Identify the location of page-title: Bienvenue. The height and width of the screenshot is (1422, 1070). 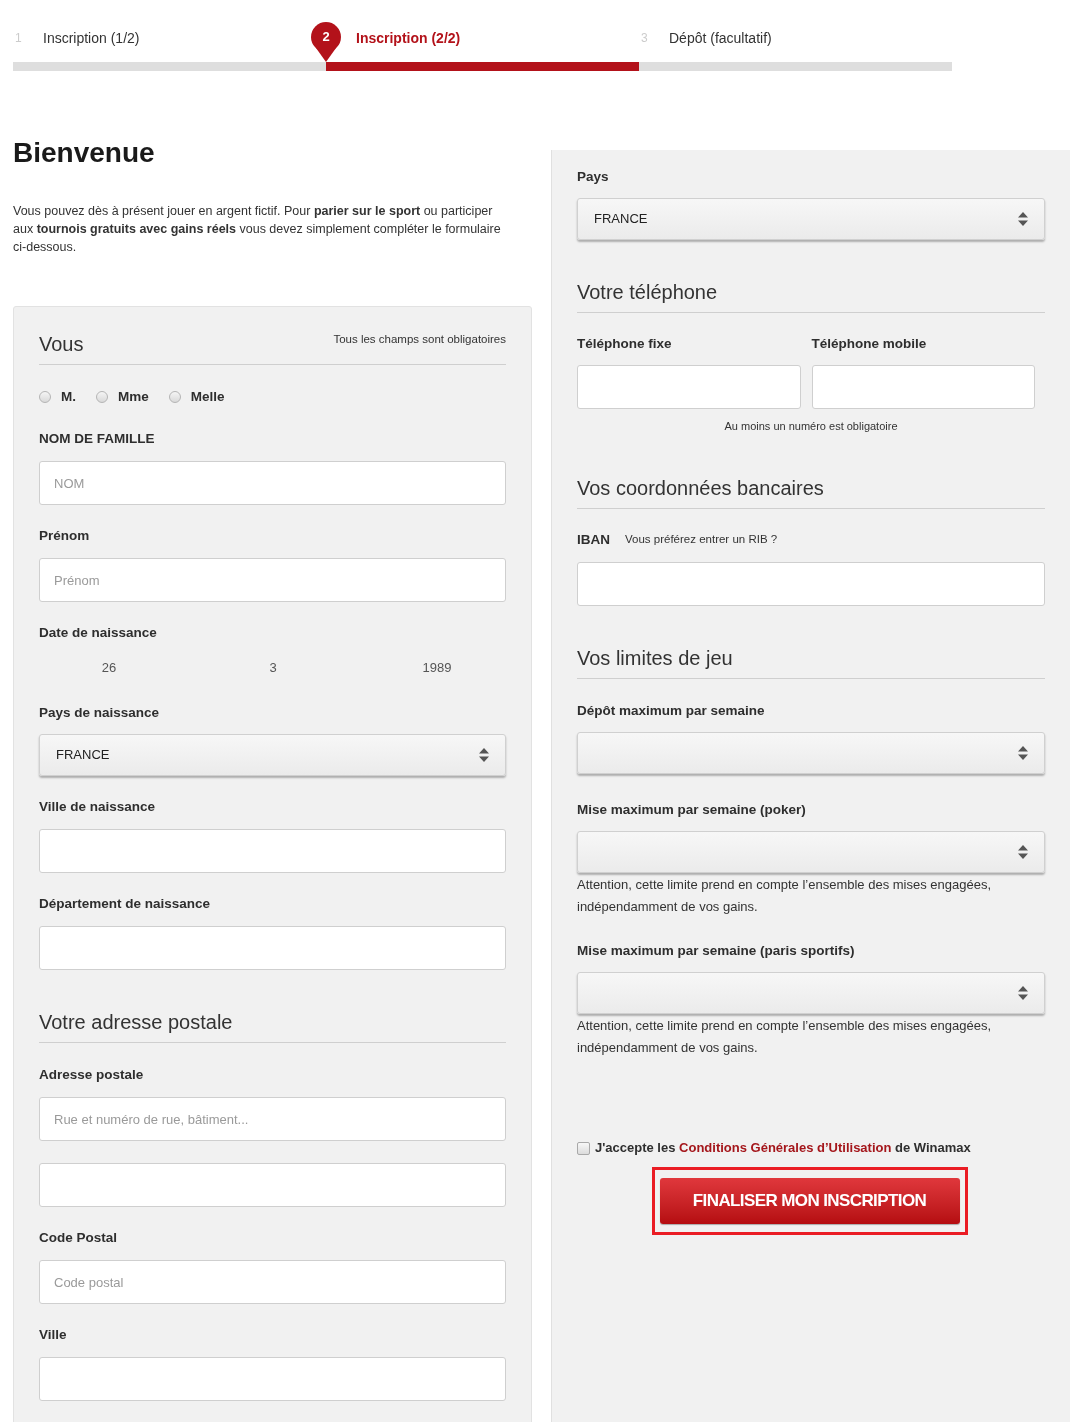
(84, 153).